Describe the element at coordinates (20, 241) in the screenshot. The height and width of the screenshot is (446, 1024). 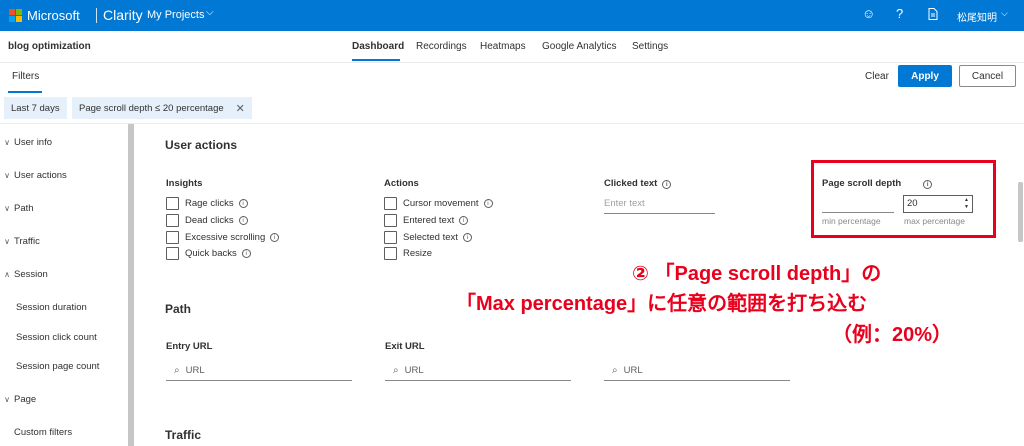
I see `sidebar-item-traffic: ∨ Traffic` at that location.